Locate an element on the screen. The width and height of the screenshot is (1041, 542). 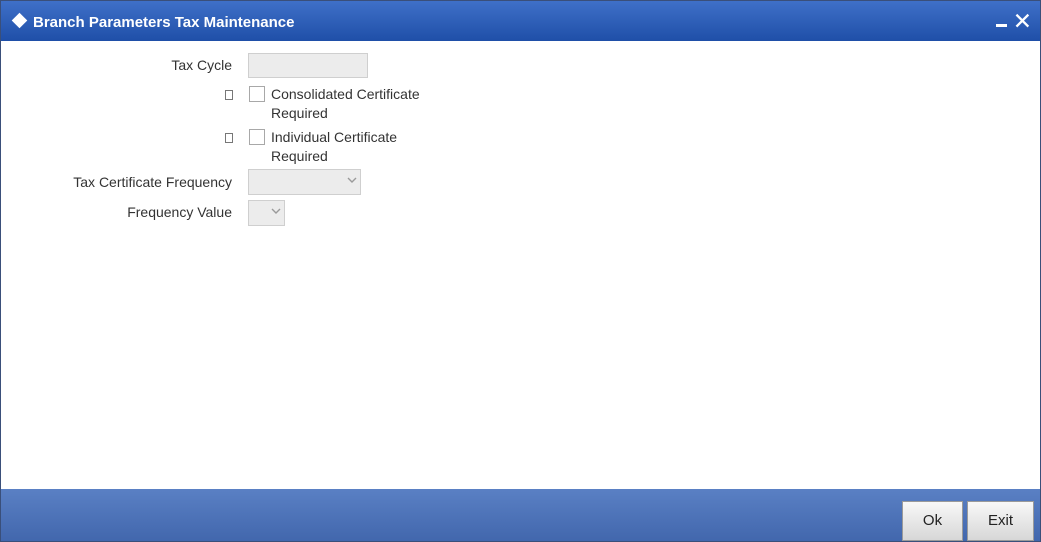
individual-certificate-label-line1: Individual Certificate is located at coordinates (334, 137).